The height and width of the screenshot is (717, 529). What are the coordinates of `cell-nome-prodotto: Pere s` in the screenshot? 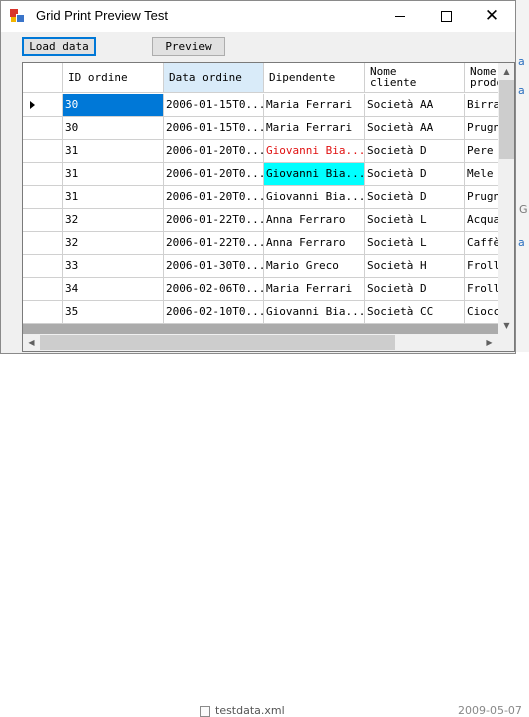 It's located at (481, 151).